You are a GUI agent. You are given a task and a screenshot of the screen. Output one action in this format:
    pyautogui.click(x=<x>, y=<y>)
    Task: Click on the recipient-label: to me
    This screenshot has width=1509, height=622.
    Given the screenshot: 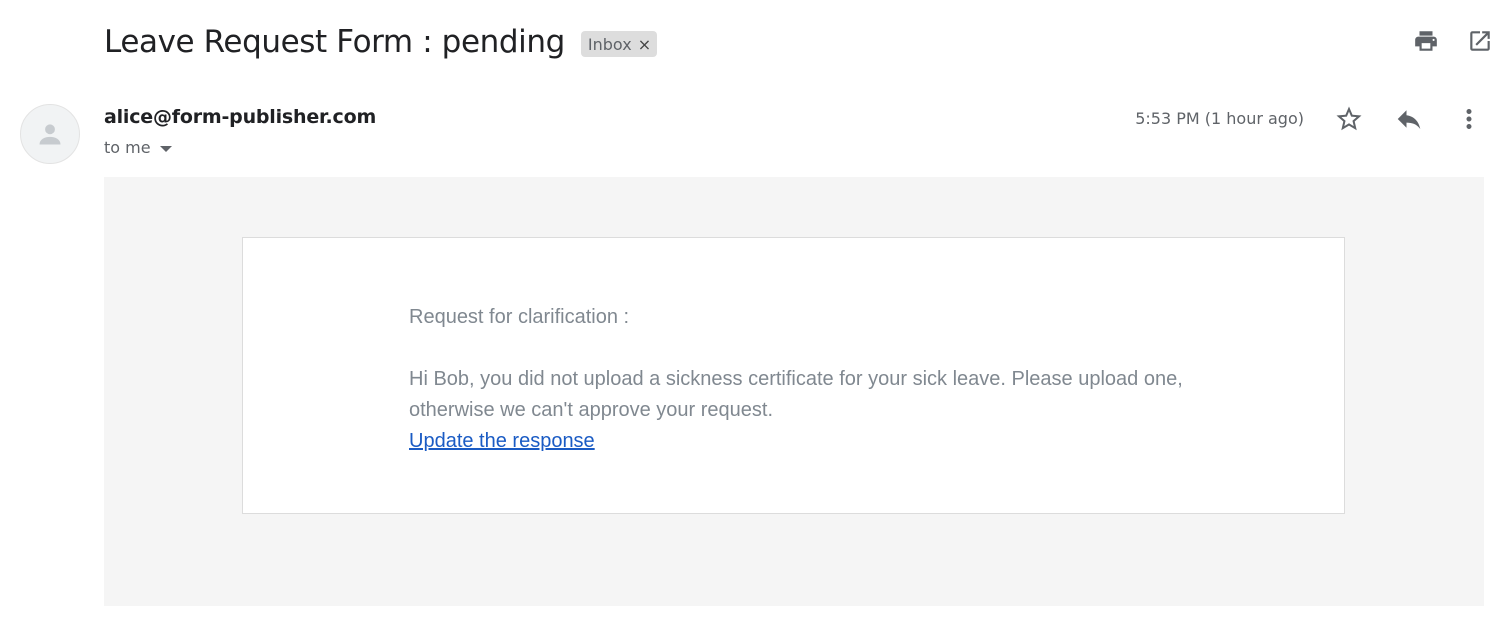 What is the action you would take?
    pyautogui.click(x=127, y=147)
    